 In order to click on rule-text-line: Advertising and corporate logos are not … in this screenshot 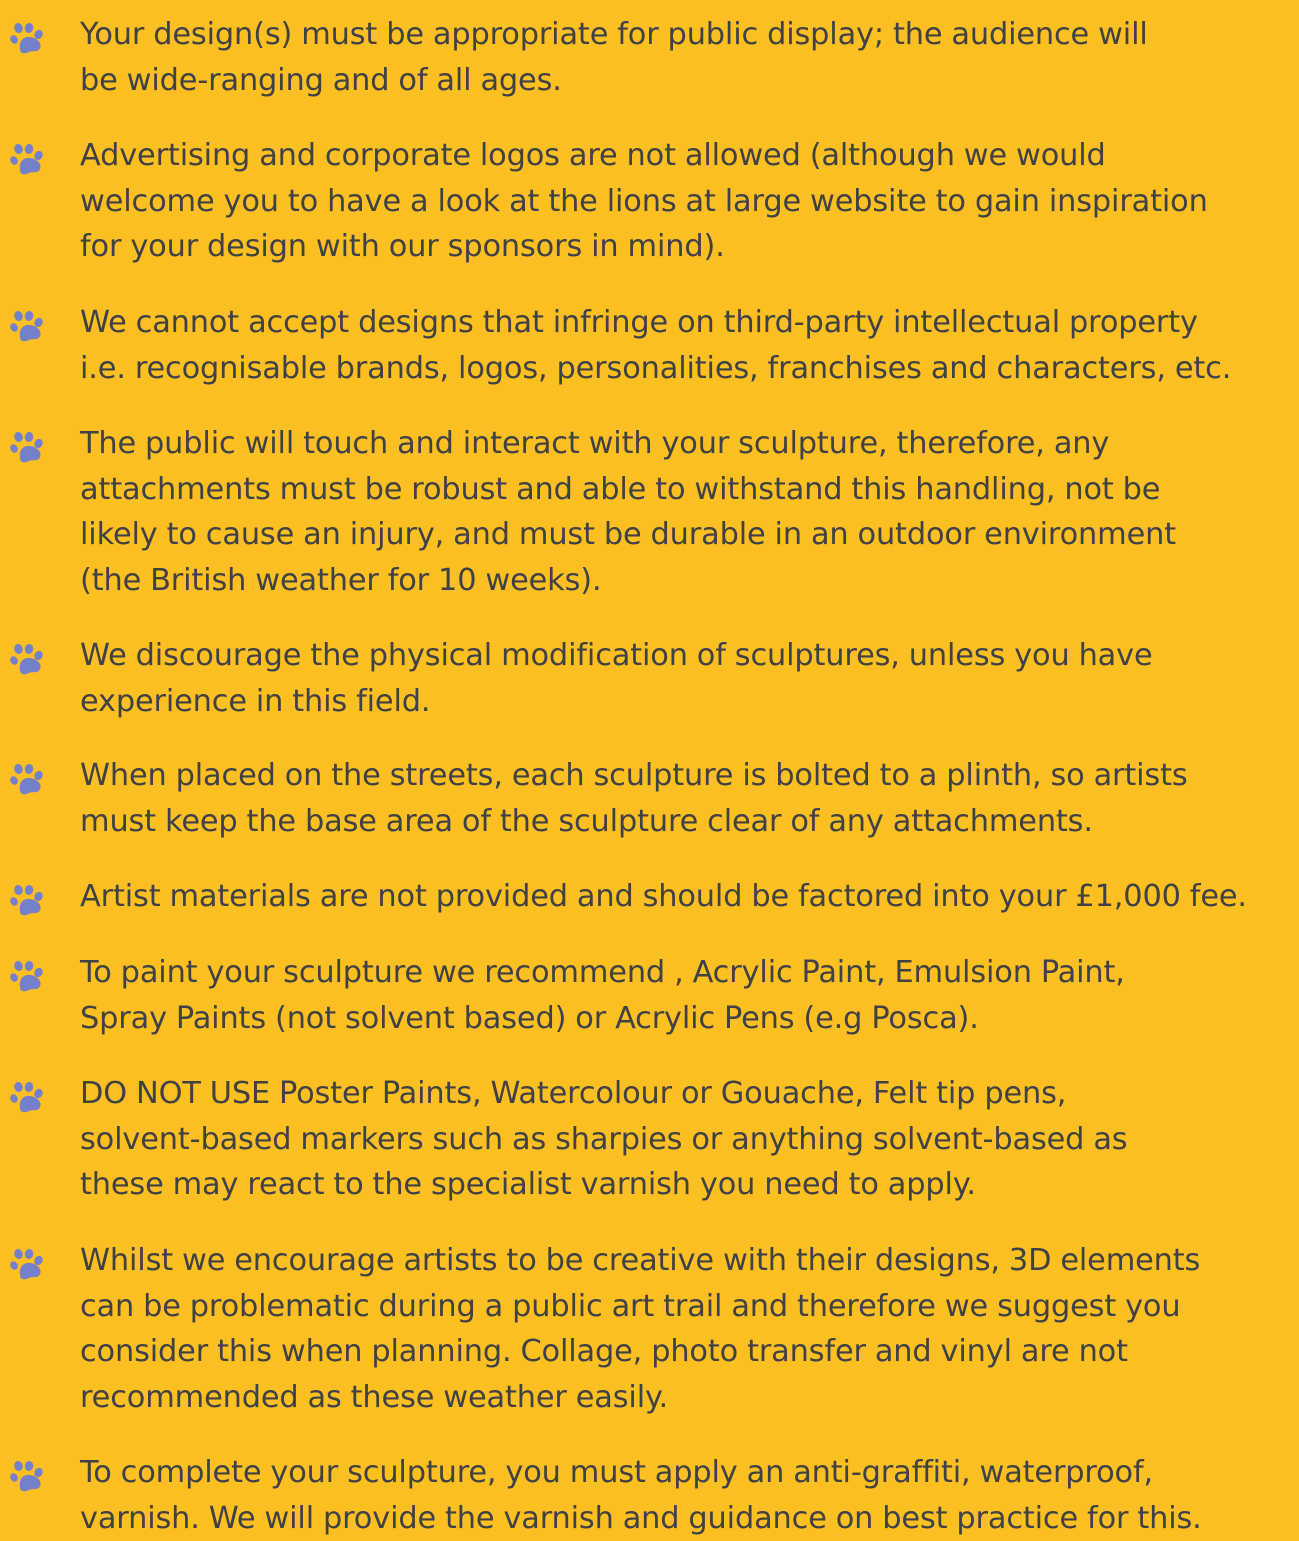, I will do `click(688, 156)`.